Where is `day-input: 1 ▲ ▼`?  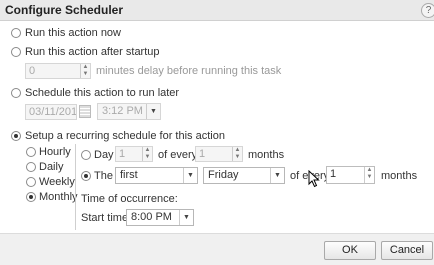
day-input: 1 ▲ ▼ is located at coordinates (134, 154).